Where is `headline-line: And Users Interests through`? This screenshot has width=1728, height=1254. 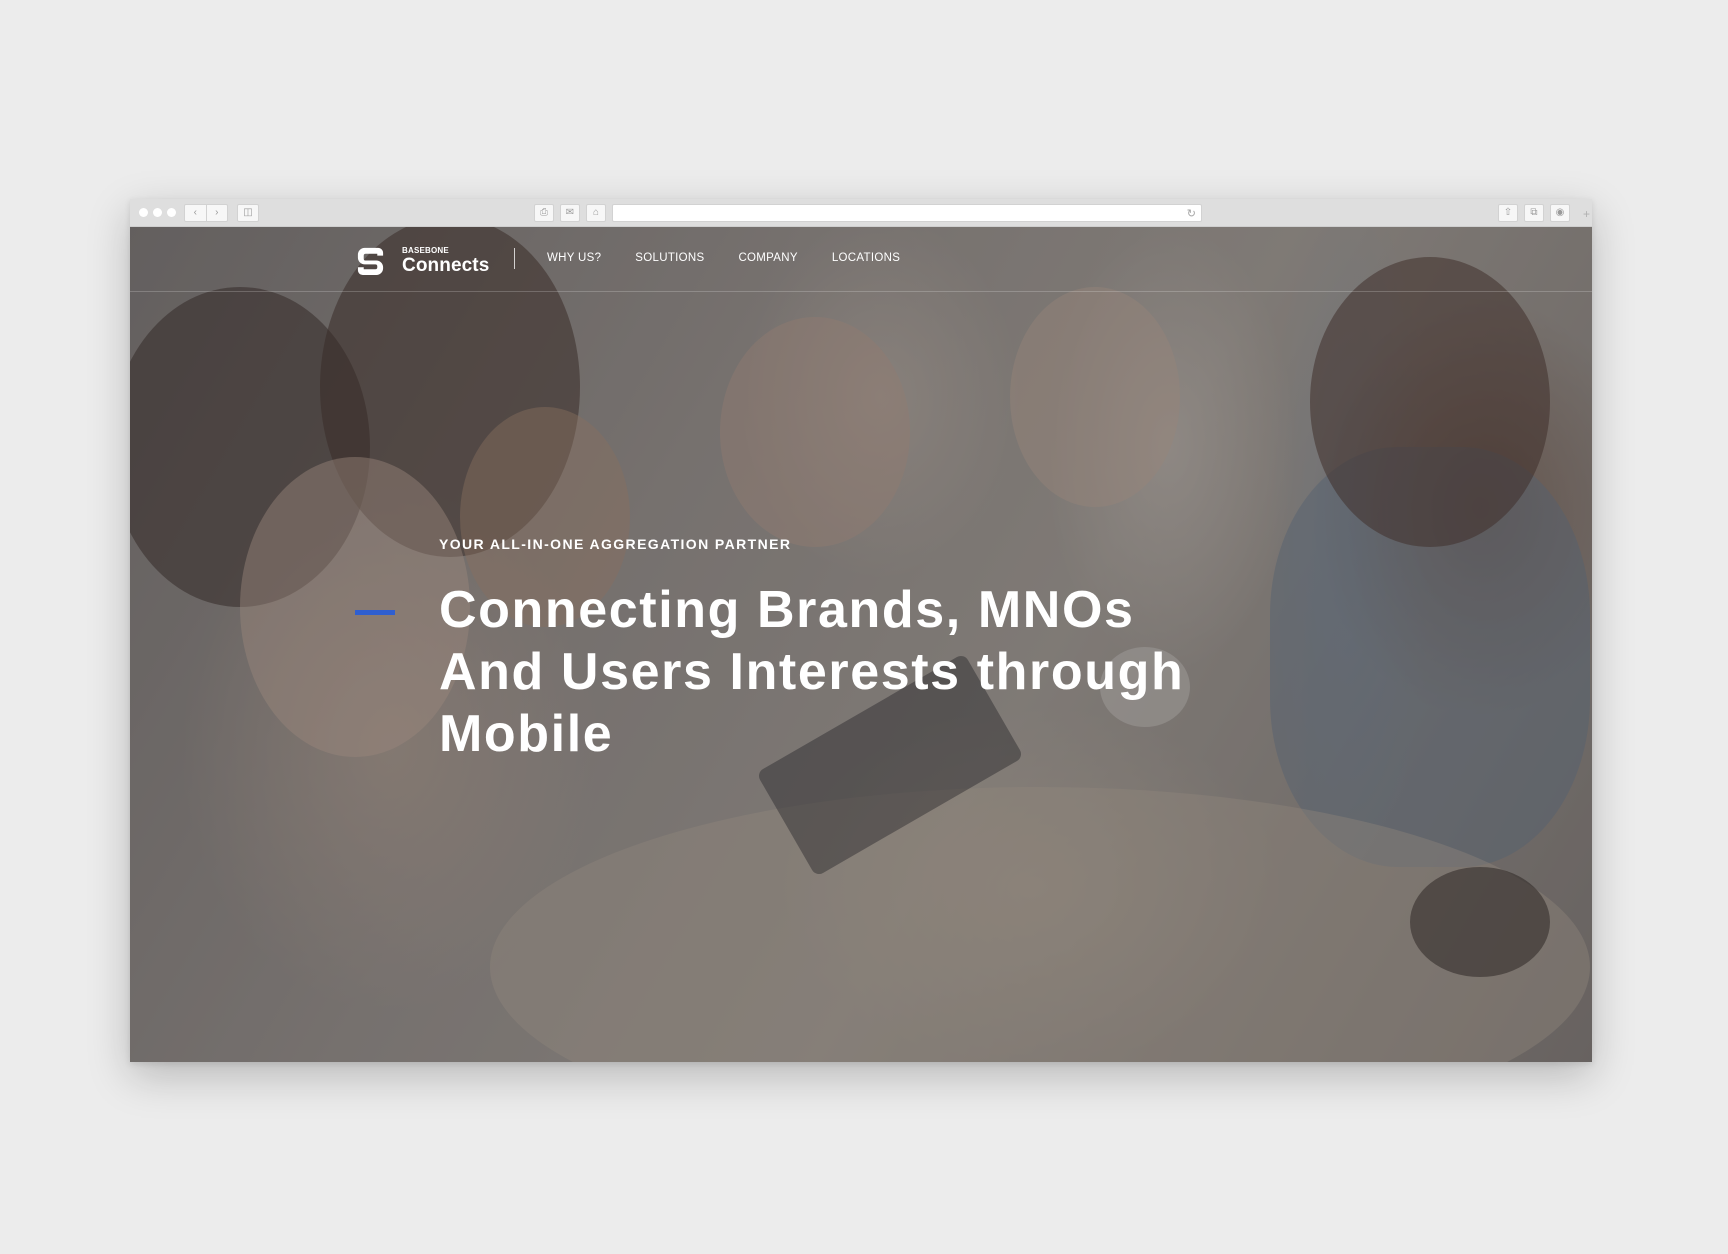
headline-line: And Users Interests through is located at coordinates (812, 672).